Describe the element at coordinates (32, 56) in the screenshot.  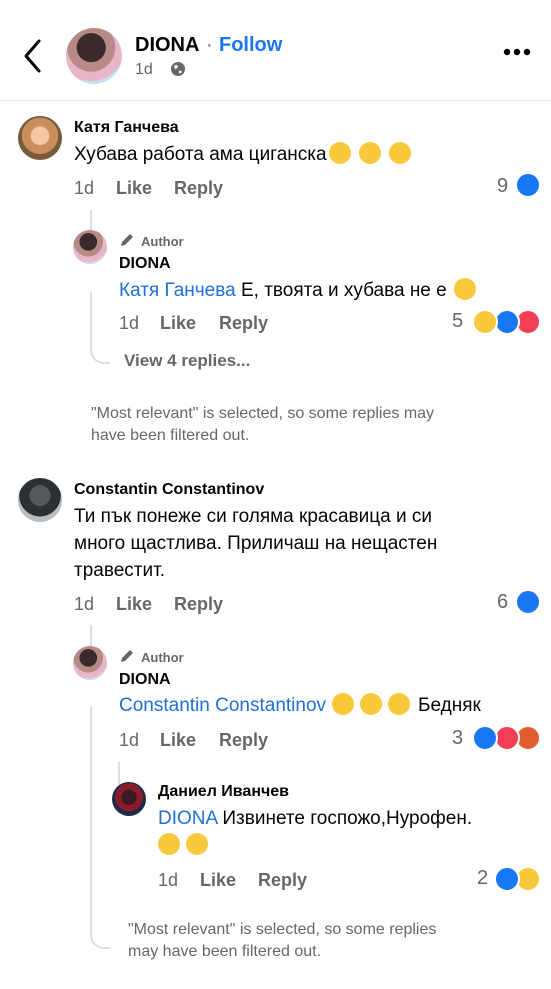
I see `back-arrow-icon` at that location.